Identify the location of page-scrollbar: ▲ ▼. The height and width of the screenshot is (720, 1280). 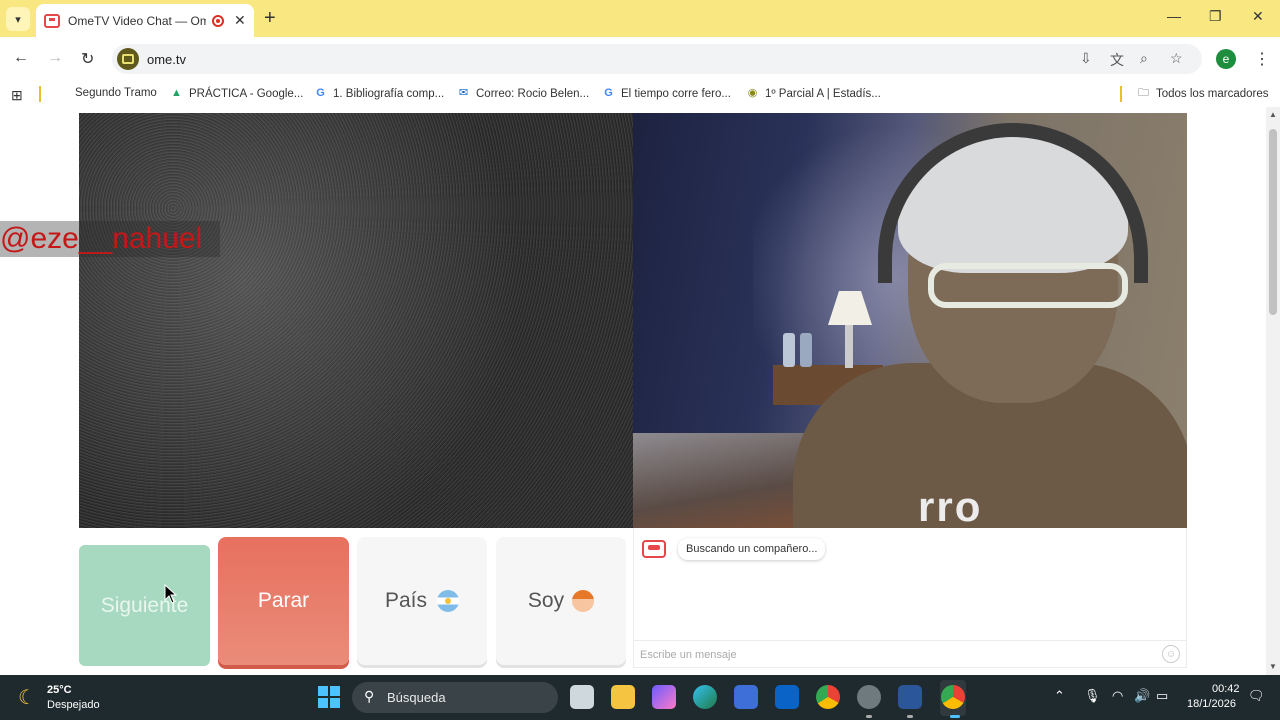
(1273, 391).